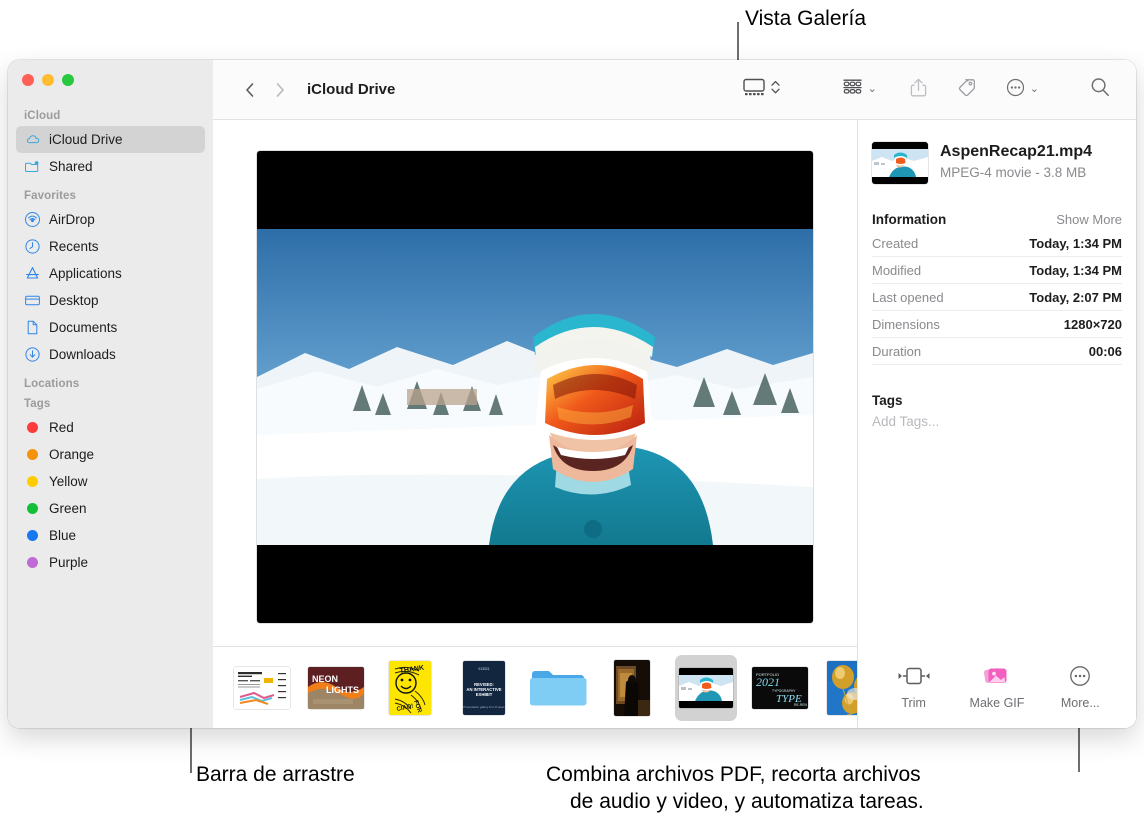 Image resolution: width=1144 pixels, height=830 pixels. I want to click on info-row-modified: Modified Today, 1:34 PM, so click(997, 270).